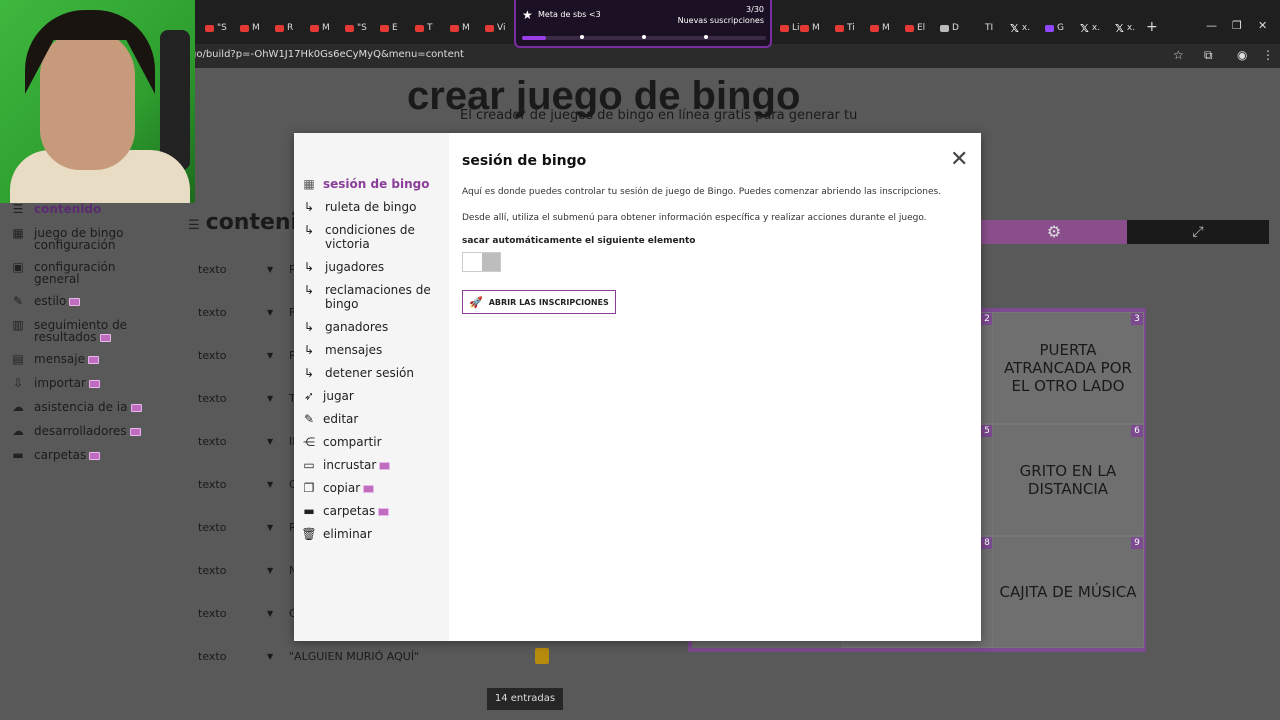  What do you see at coordinates (86, 456) in the screenshot?
I see `nav-item: ▬ carpetas` at bounding box center [86, 456].